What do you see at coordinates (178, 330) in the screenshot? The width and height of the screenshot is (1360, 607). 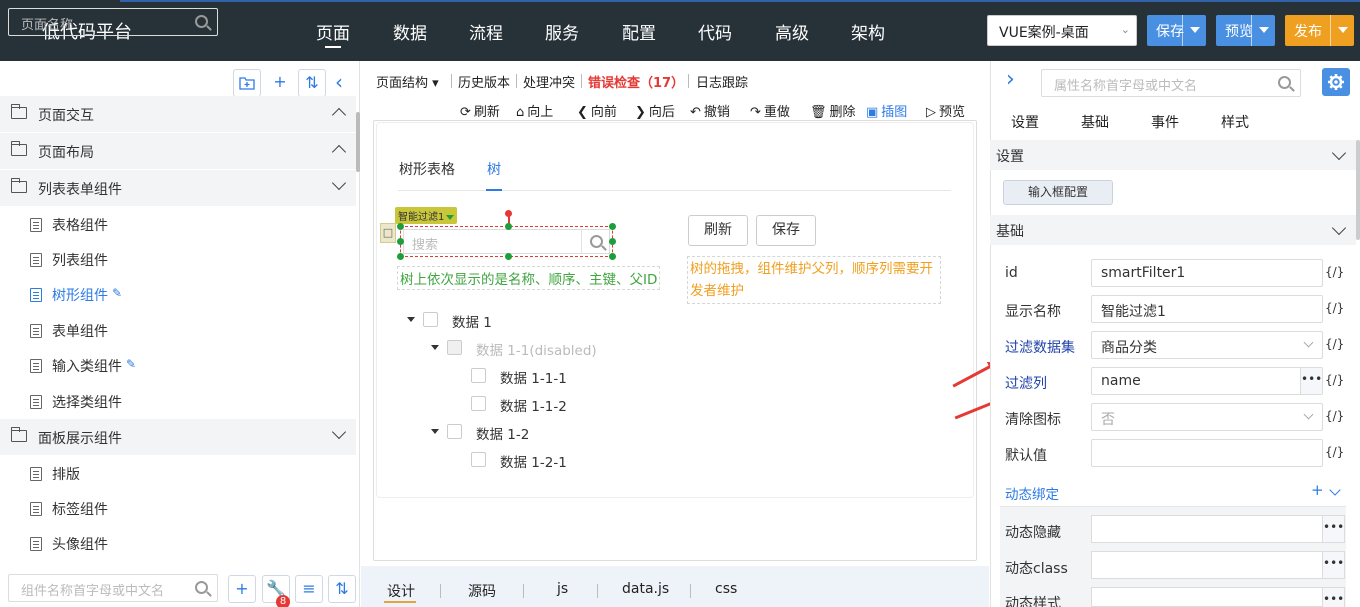 I see `item-form: 表单组件` at bounding box center [178, 330].